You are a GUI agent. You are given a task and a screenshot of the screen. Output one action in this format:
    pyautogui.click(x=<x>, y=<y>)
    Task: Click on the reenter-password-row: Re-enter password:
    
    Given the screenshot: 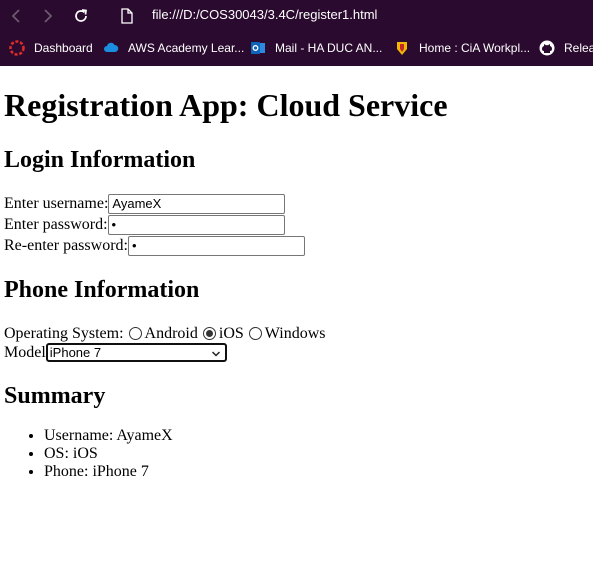 What is the action you would take?
    pyautogui.click(x=154, y=245)
    